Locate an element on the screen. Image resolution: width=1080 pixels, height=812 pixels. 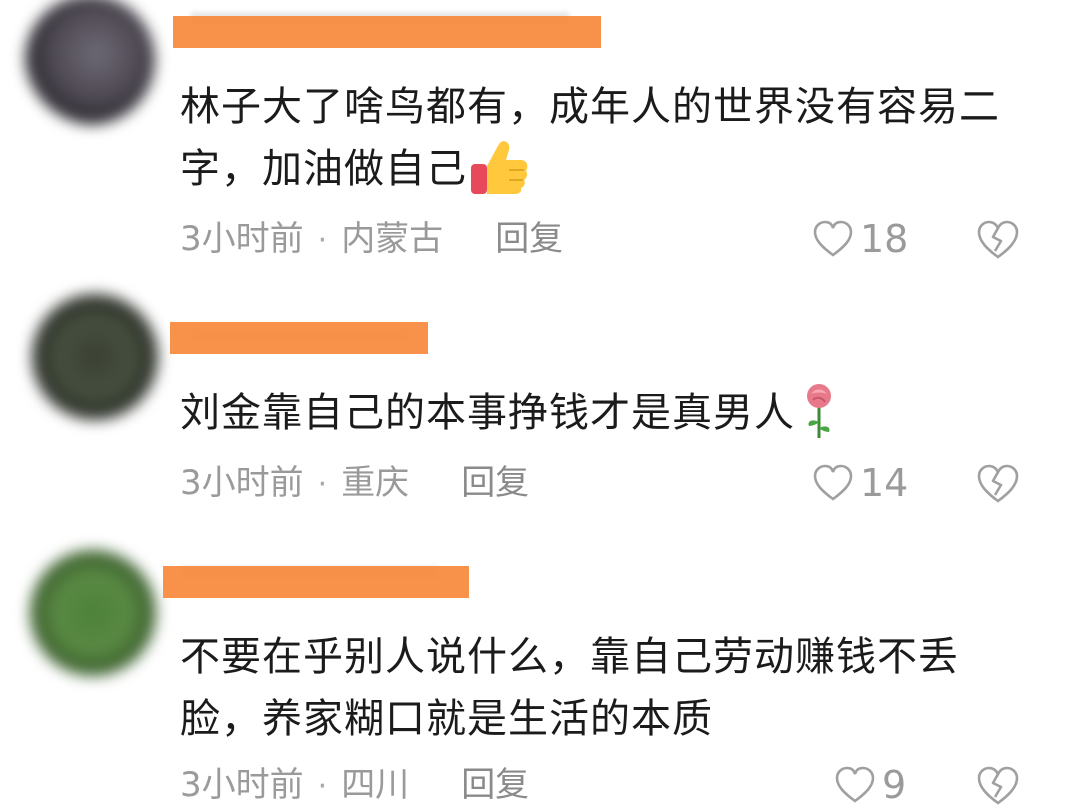
like-button: 14 is located at coordinates (860, 483).